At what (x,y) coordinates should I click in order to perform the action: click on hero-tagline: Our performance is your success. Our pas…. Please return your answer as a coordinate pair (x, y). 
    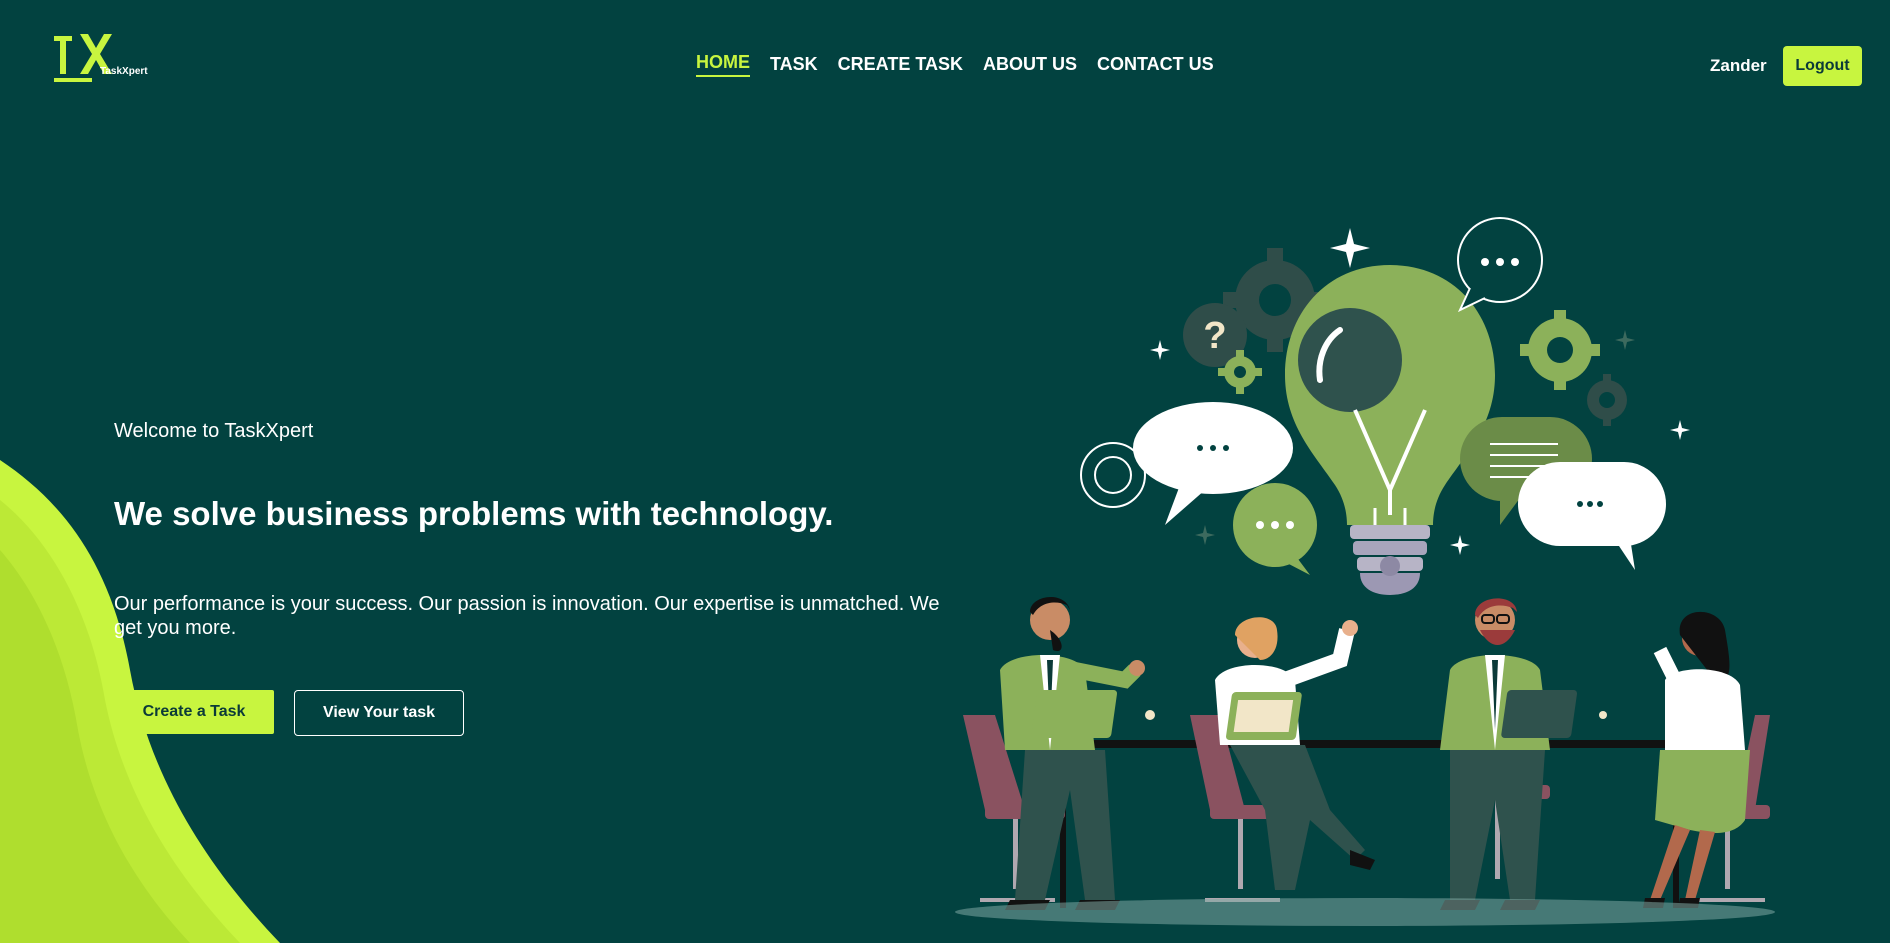
    Looking at the image, I should click on (527, 616).